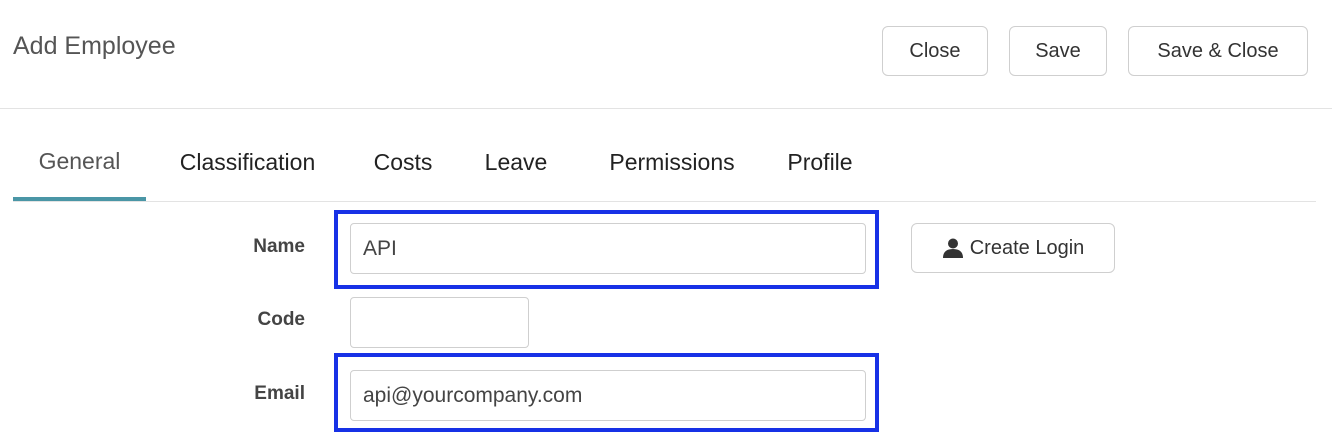  What do you see at coordinates (608, 248) in the screenshot?
I see `name-input: API` at bounding box center [608, 248].